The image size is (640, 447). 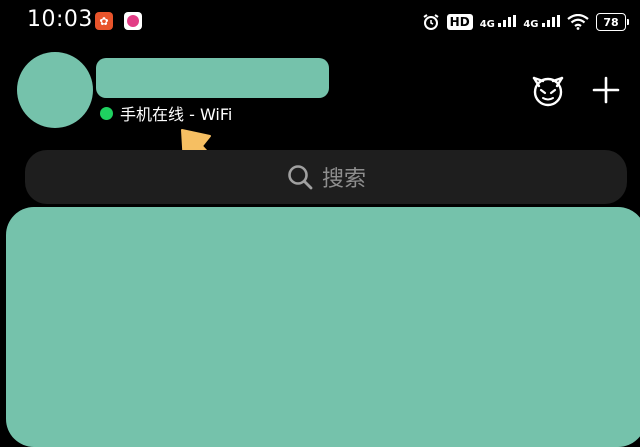 What do you see at coordinates (176, 114) in the screenshot?
I see `online-status-label: 手机在线 - WiFi` at bounding box center [176, 114].